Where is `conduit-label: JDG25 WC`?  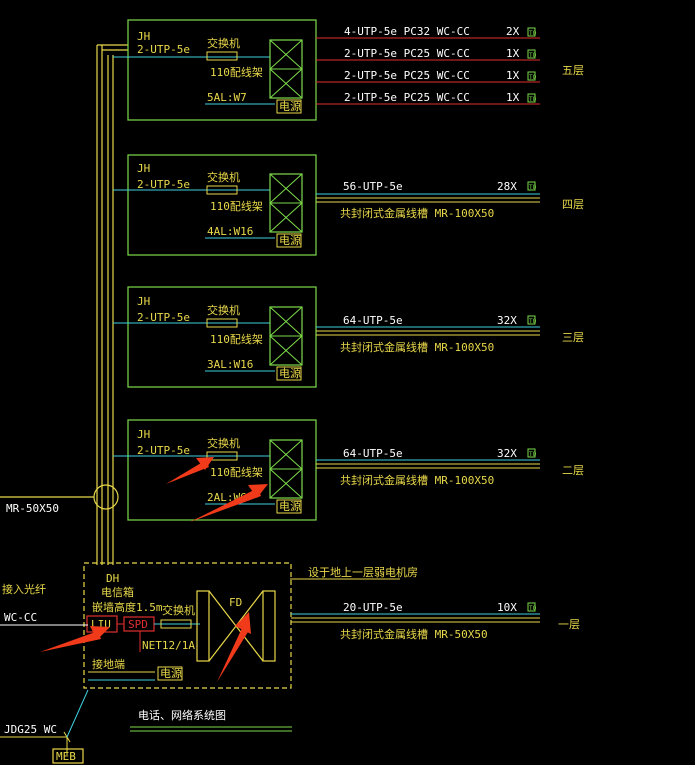
conduit-label: JDG25 WC is located at coordinates (30, 729).